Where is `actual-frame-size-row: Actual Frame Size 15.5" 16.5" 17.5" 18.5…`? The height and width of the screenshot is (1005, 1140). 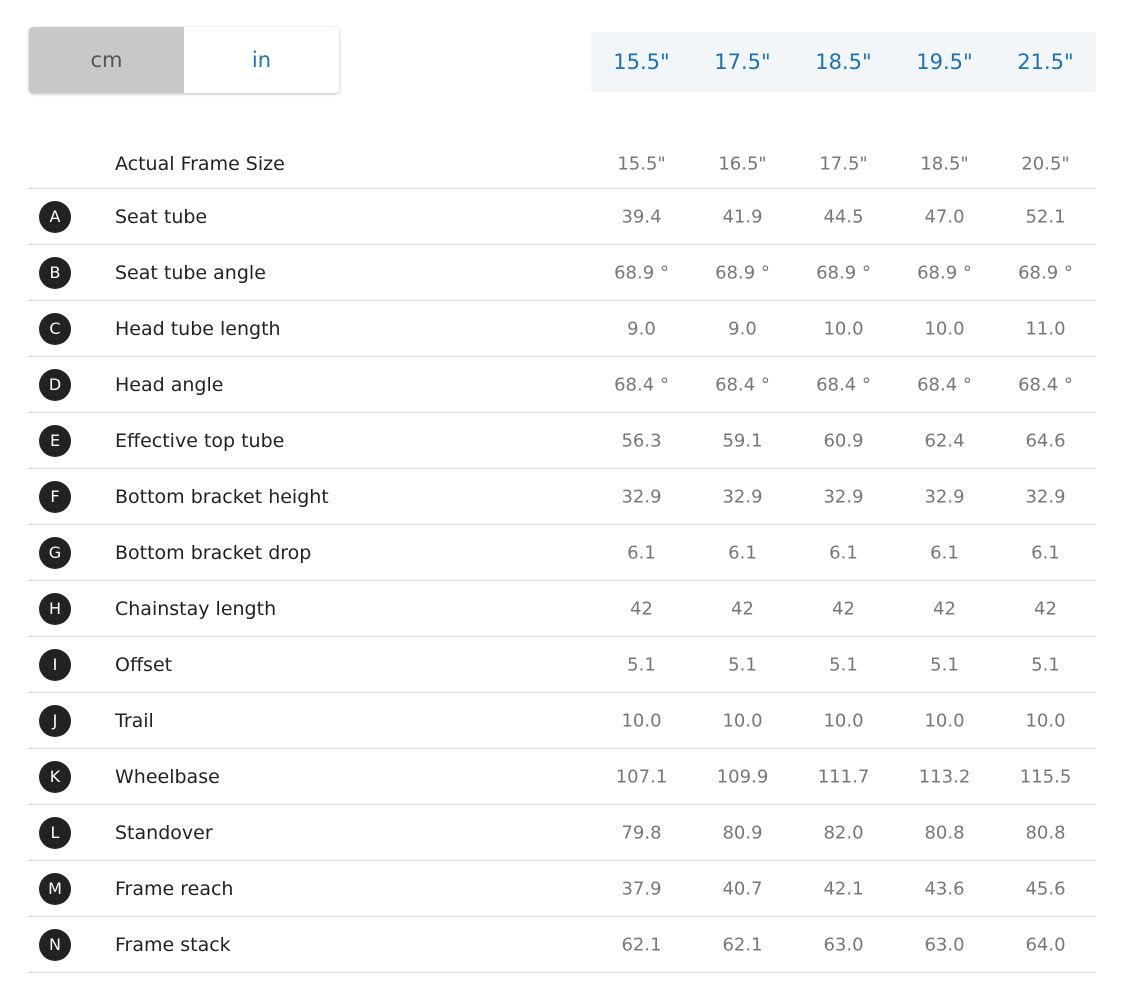 actual-frame-size-row: Actual Frame Size 15.5" 16.5" 17.5" 18.5… is located at coordinates (562, 164).